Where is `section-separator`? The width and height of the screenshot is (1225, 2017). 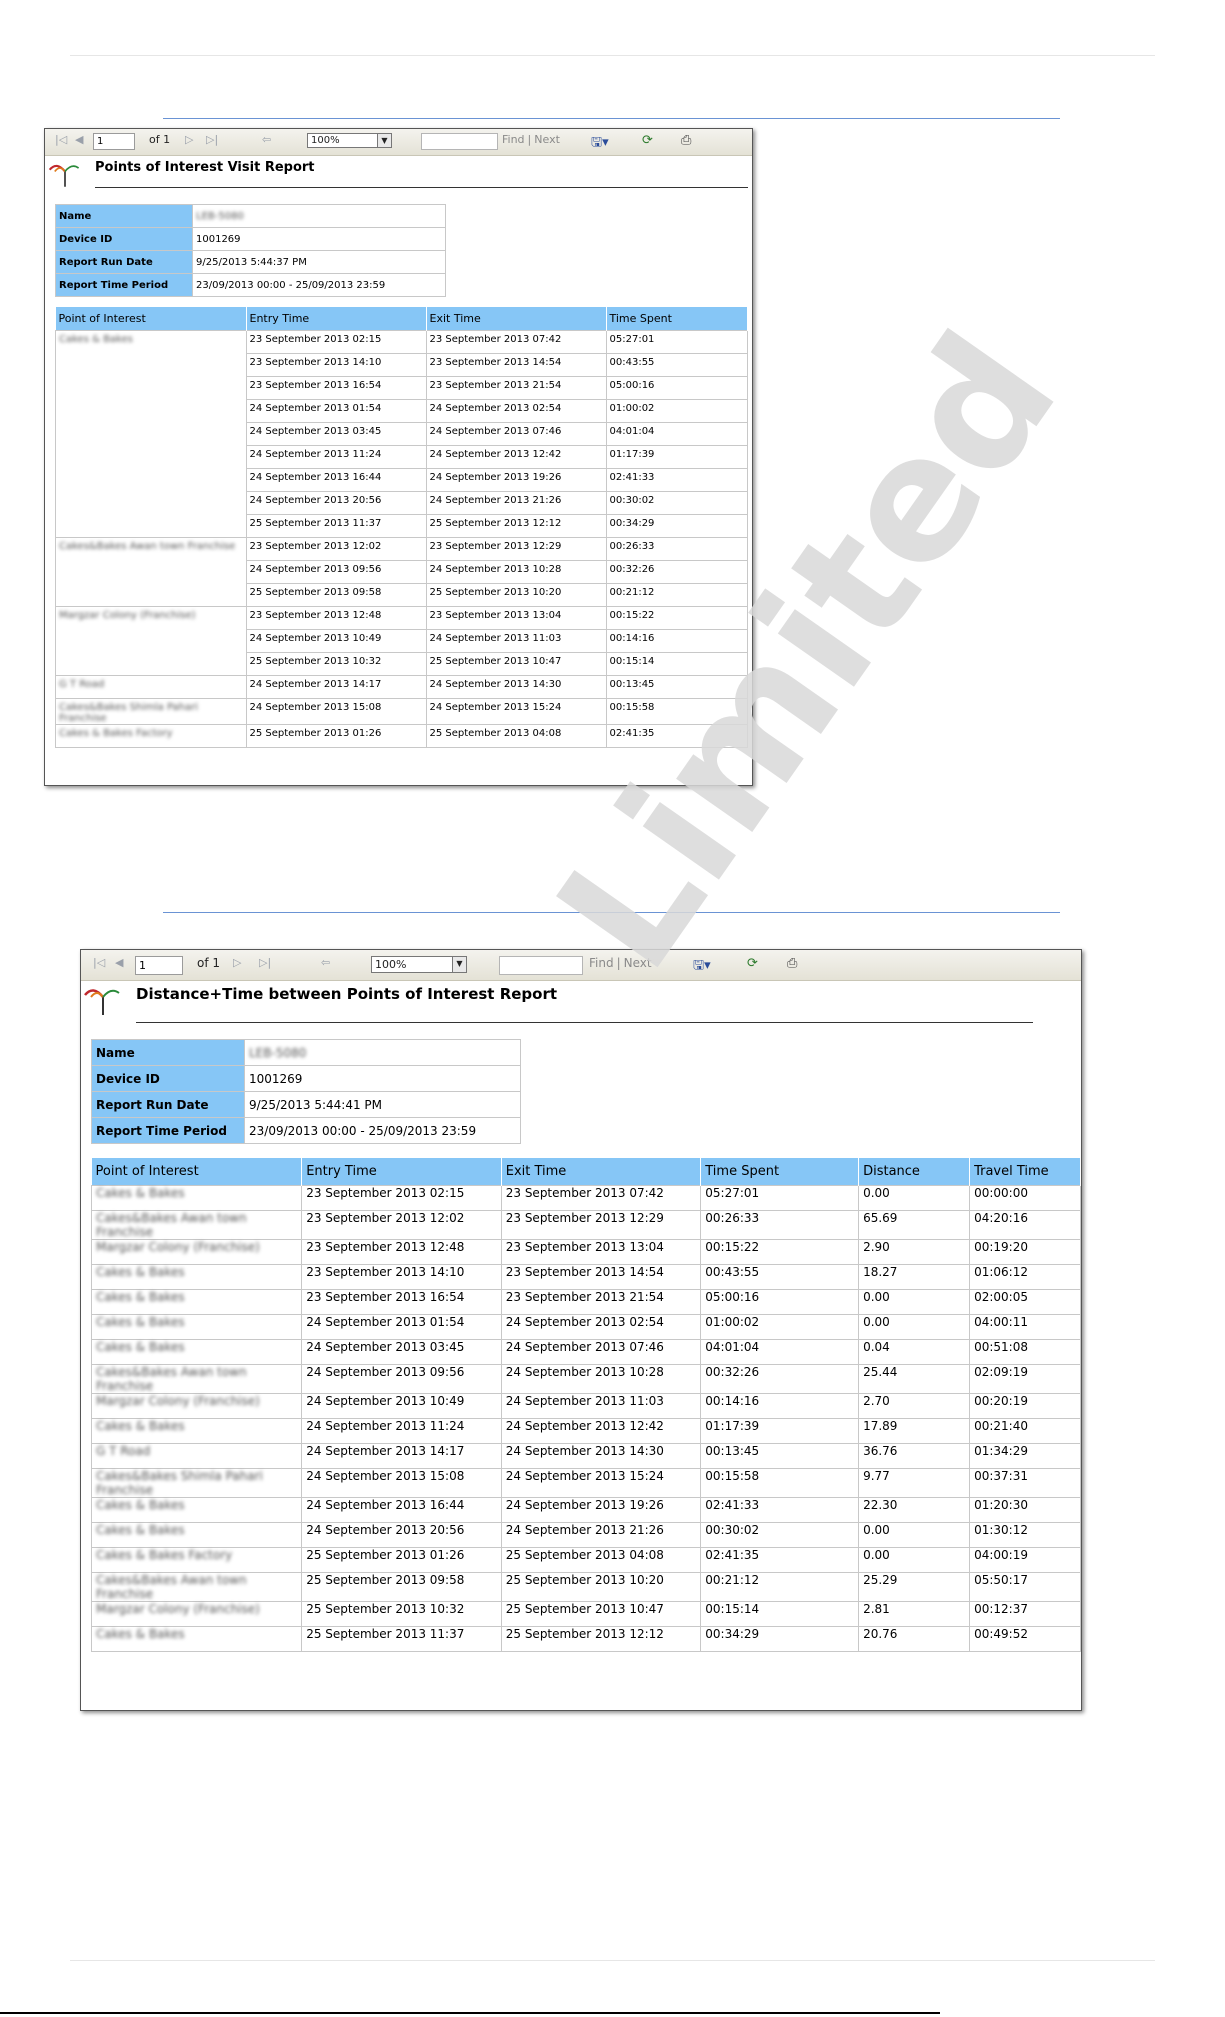 section-separator is located at coordinates (611, 912).